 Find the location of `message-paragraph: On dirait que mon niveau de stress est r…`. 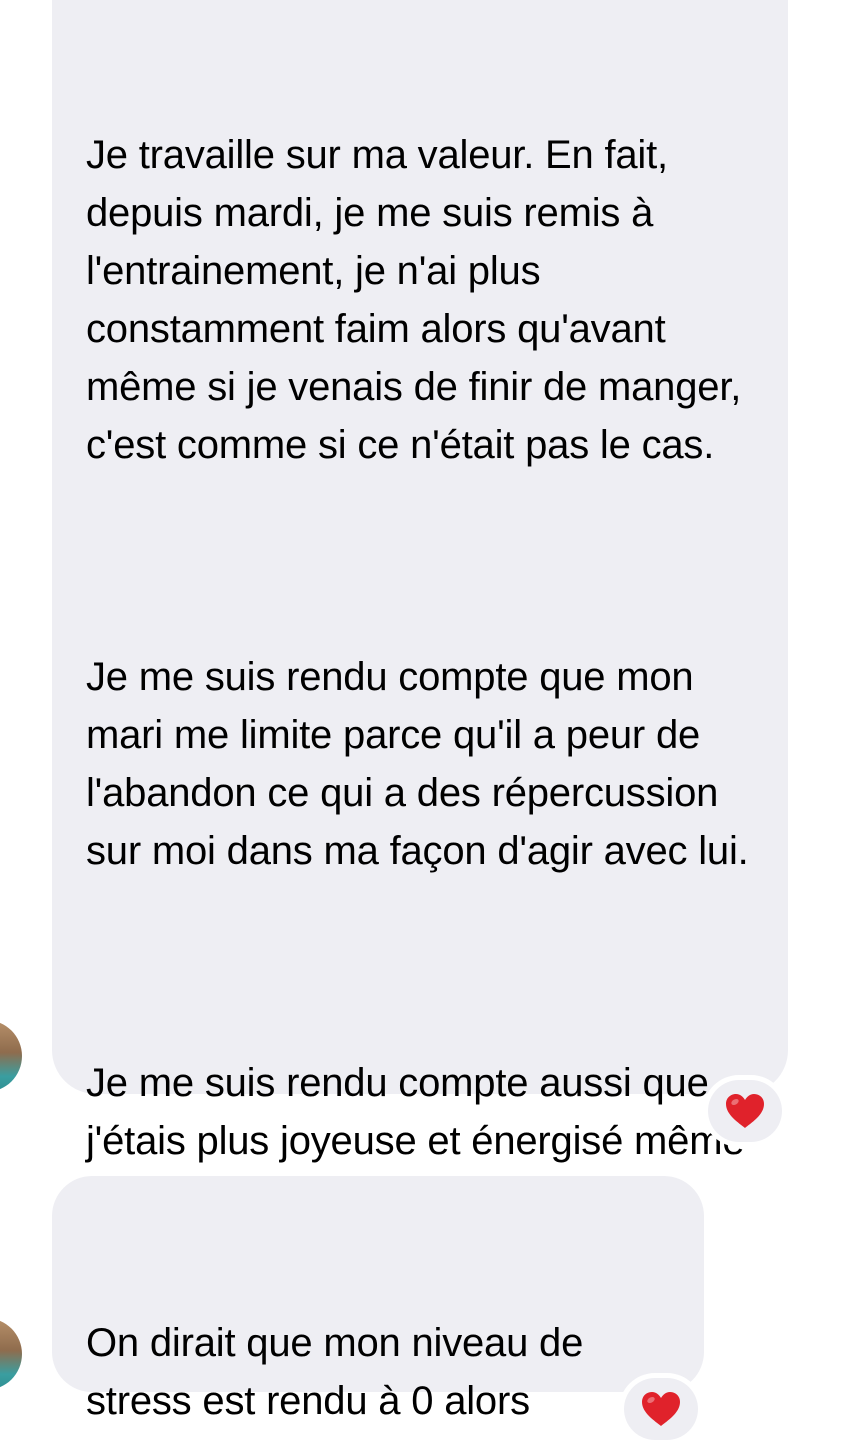

message-paragraph: On dirait que mon niveau de stress est r… is located at coordinates (335, 1380).